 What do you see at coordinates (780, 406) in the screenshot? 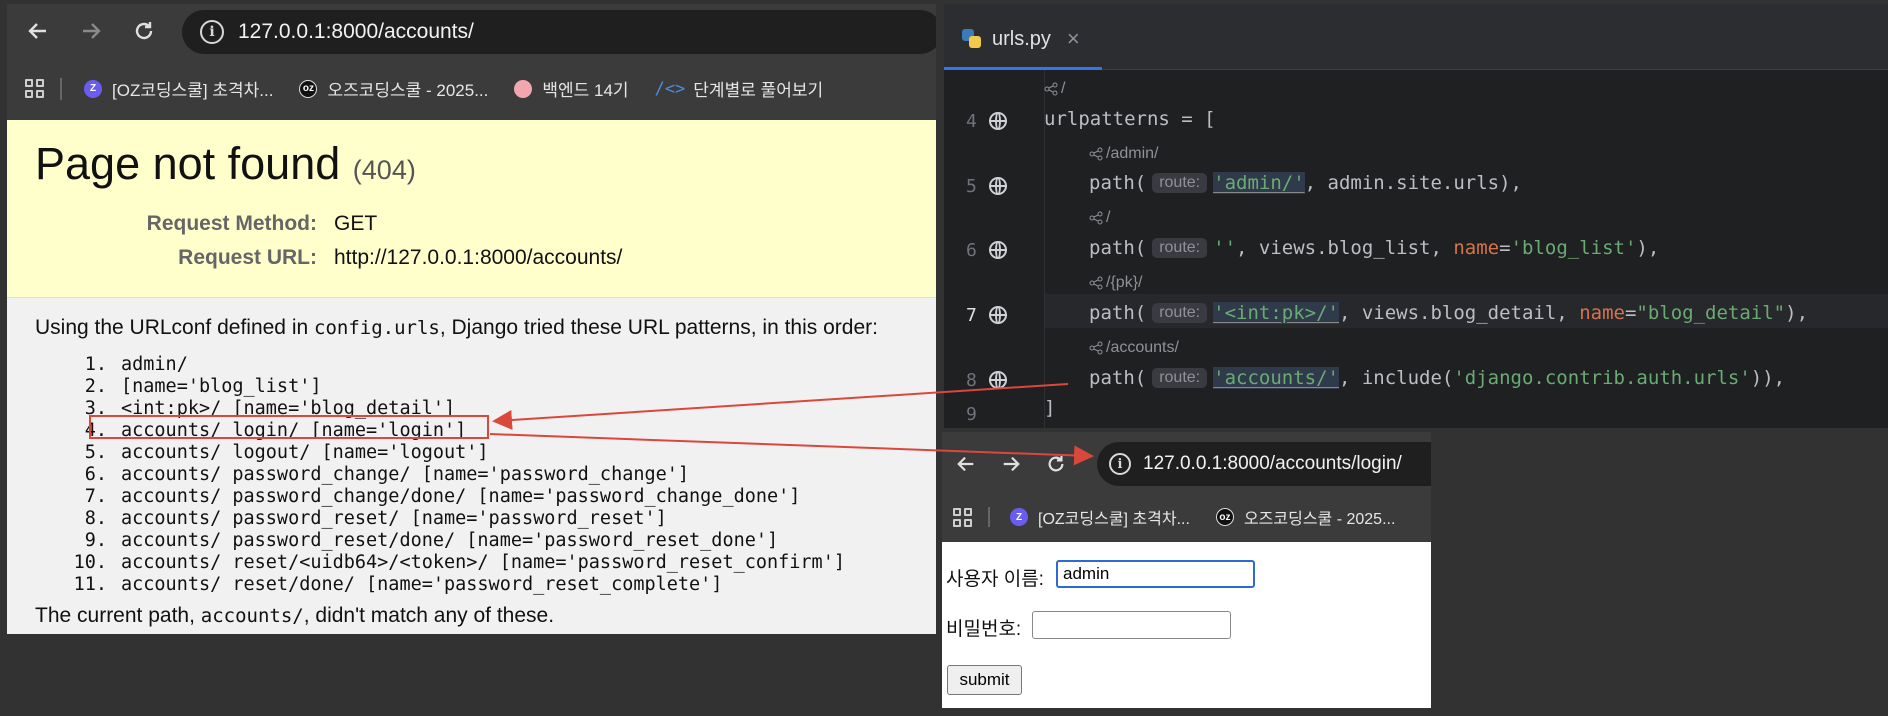
I see `arrow-code-to-pattern` at bounding box center [780, 406].